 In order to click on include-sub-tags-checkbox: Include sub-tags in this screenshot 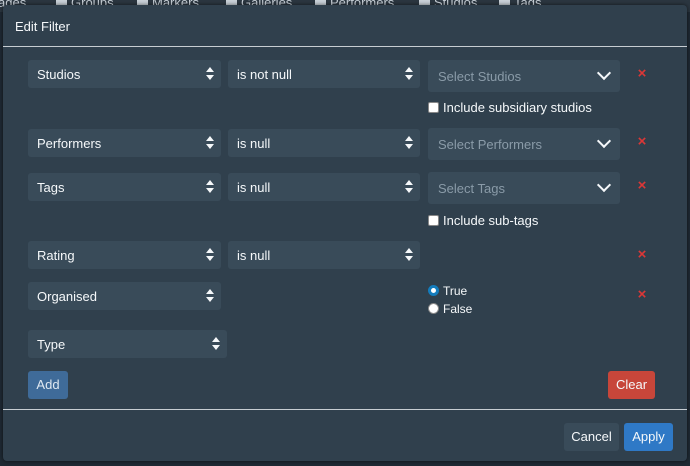, I will do `click(483, 220)`.